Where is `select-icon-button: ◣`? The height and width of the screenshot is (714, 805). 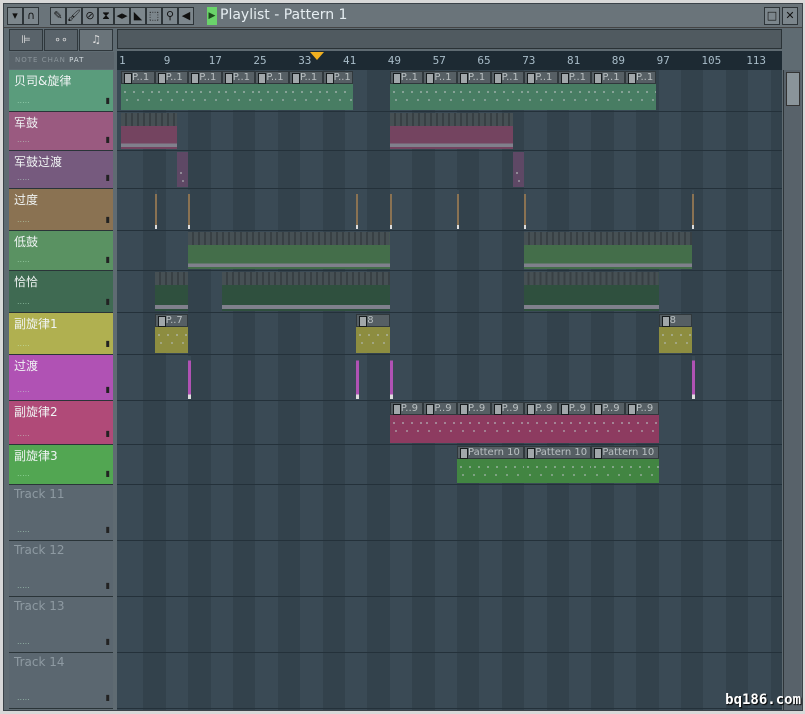
select-icon-button: ◣ is located at coordinates (138, 16).